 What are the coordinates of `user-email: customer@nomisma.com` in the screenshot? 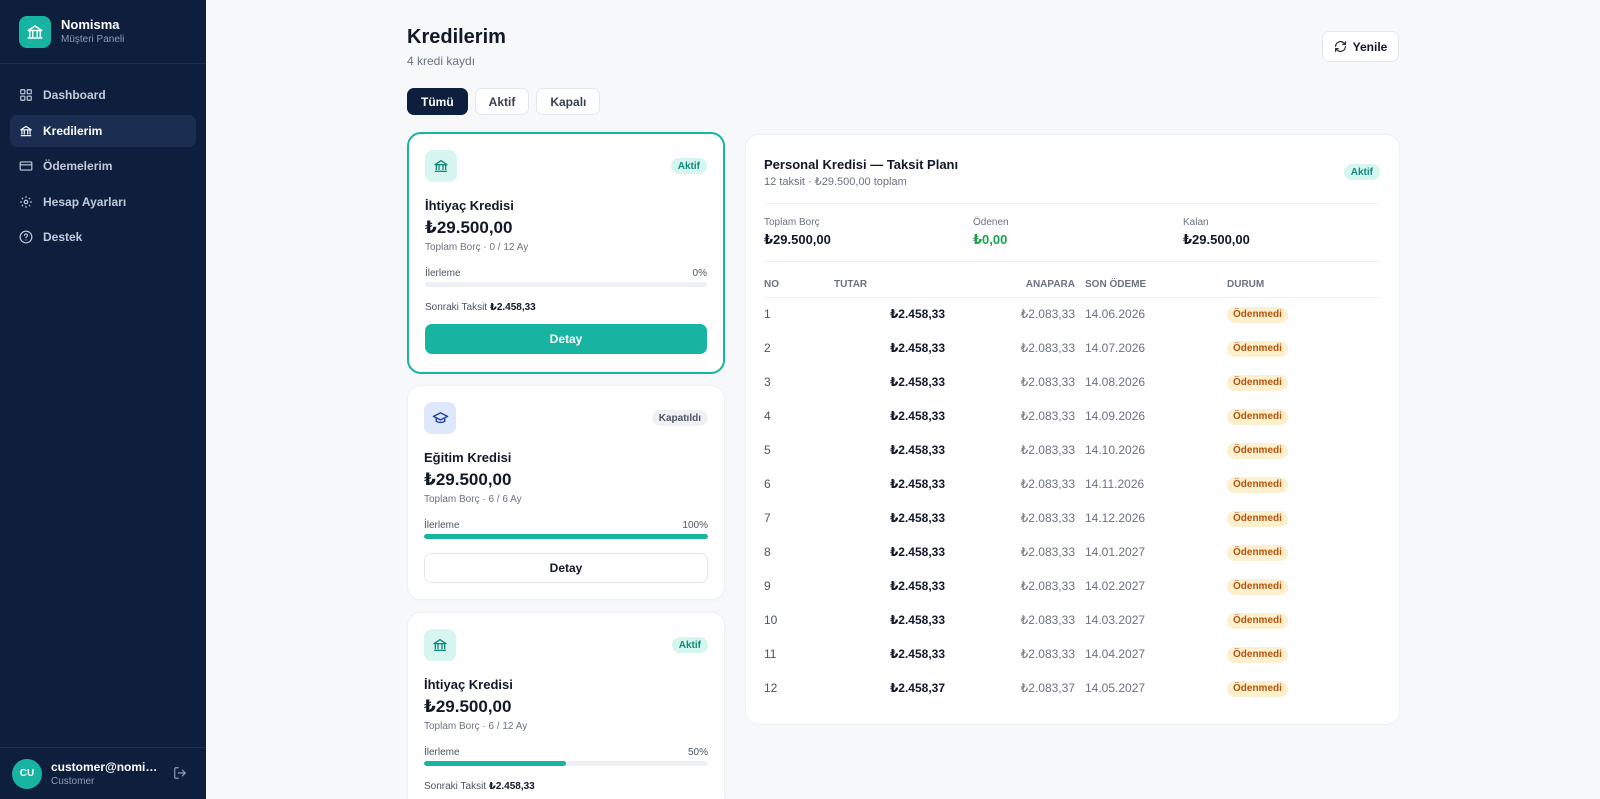 It's located at (107, 767).